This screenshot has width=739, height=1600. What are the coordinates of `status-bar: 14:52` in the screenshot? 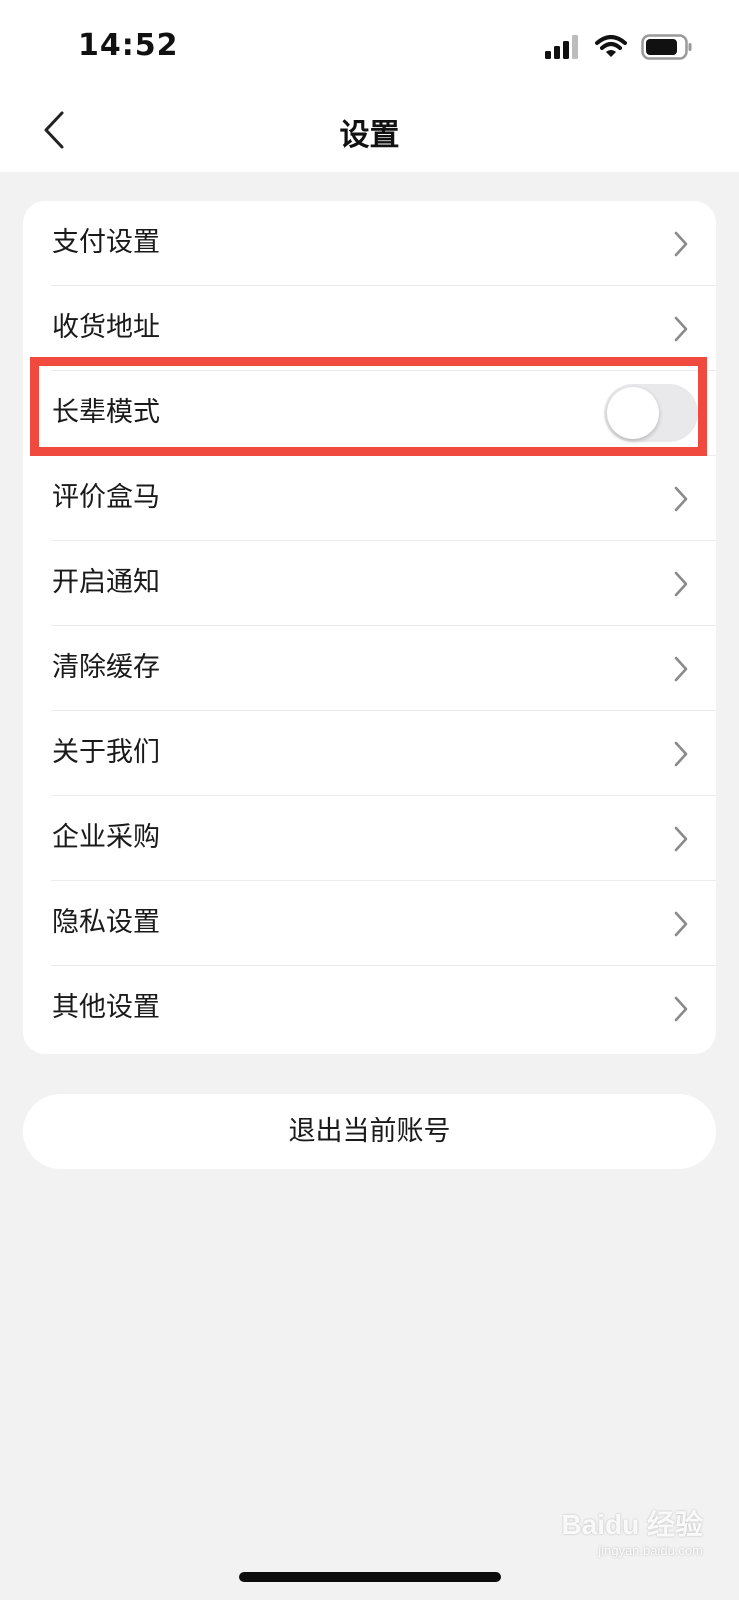 It's located at (369, 45).